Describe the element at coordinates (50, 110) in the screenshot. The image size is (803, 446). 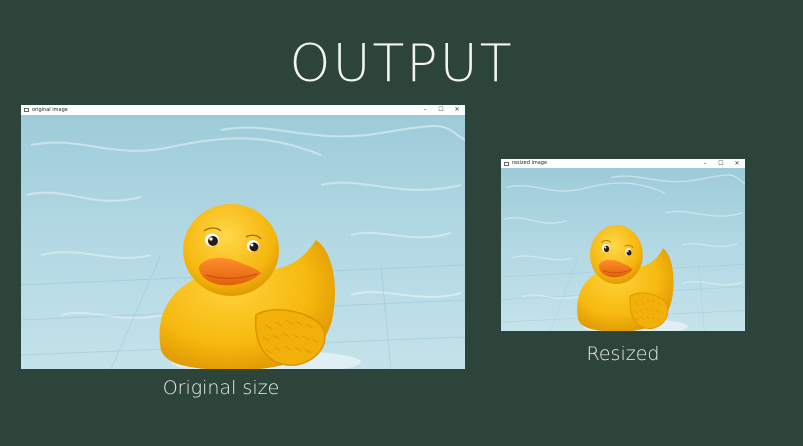
I see `original-window-title: original image` at that location.